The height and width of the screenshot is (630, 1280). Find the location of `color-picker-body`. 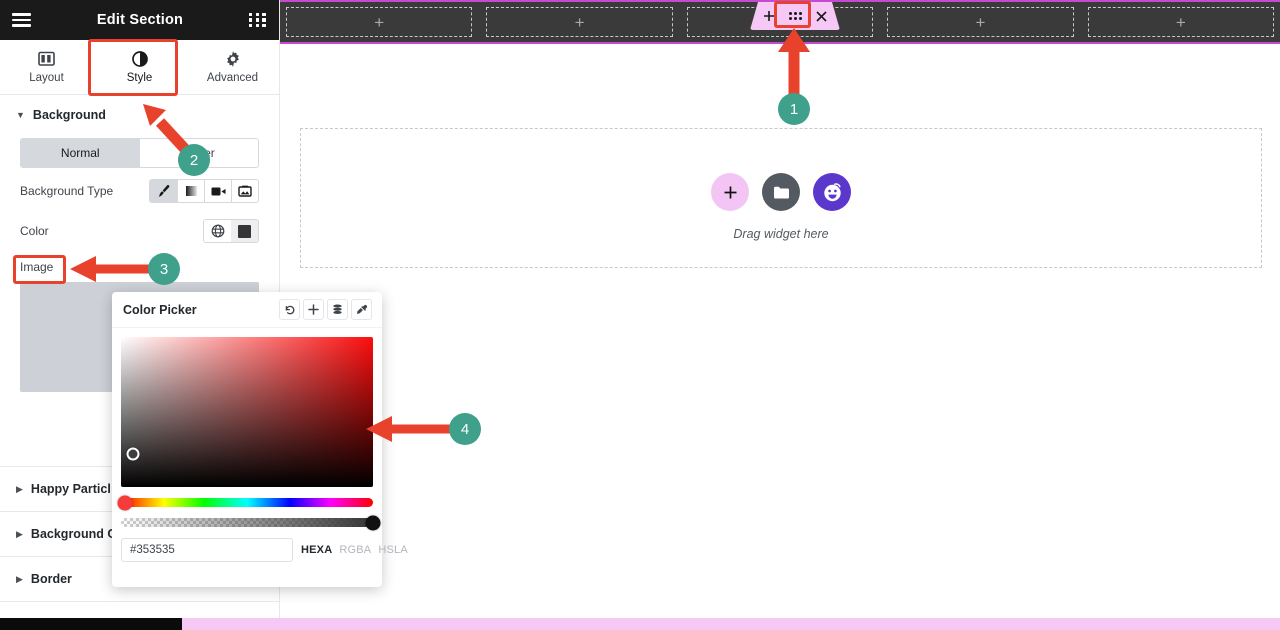

color-picker-body is located at coordinates (247, 429).